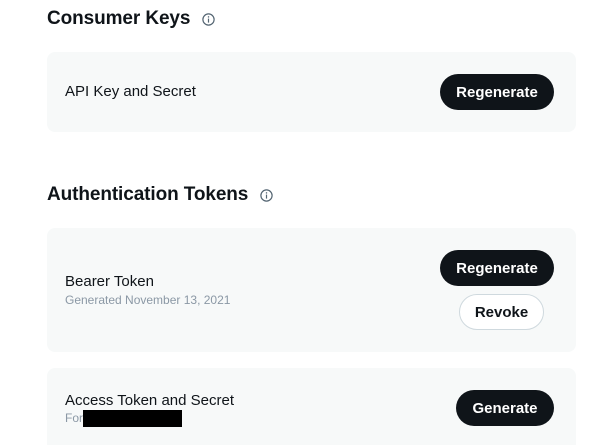  Describe the element at coordinates (148, 300) in the screenshot. I see `bearer-token-generated-date: Generated November 13, 2021` at that location.